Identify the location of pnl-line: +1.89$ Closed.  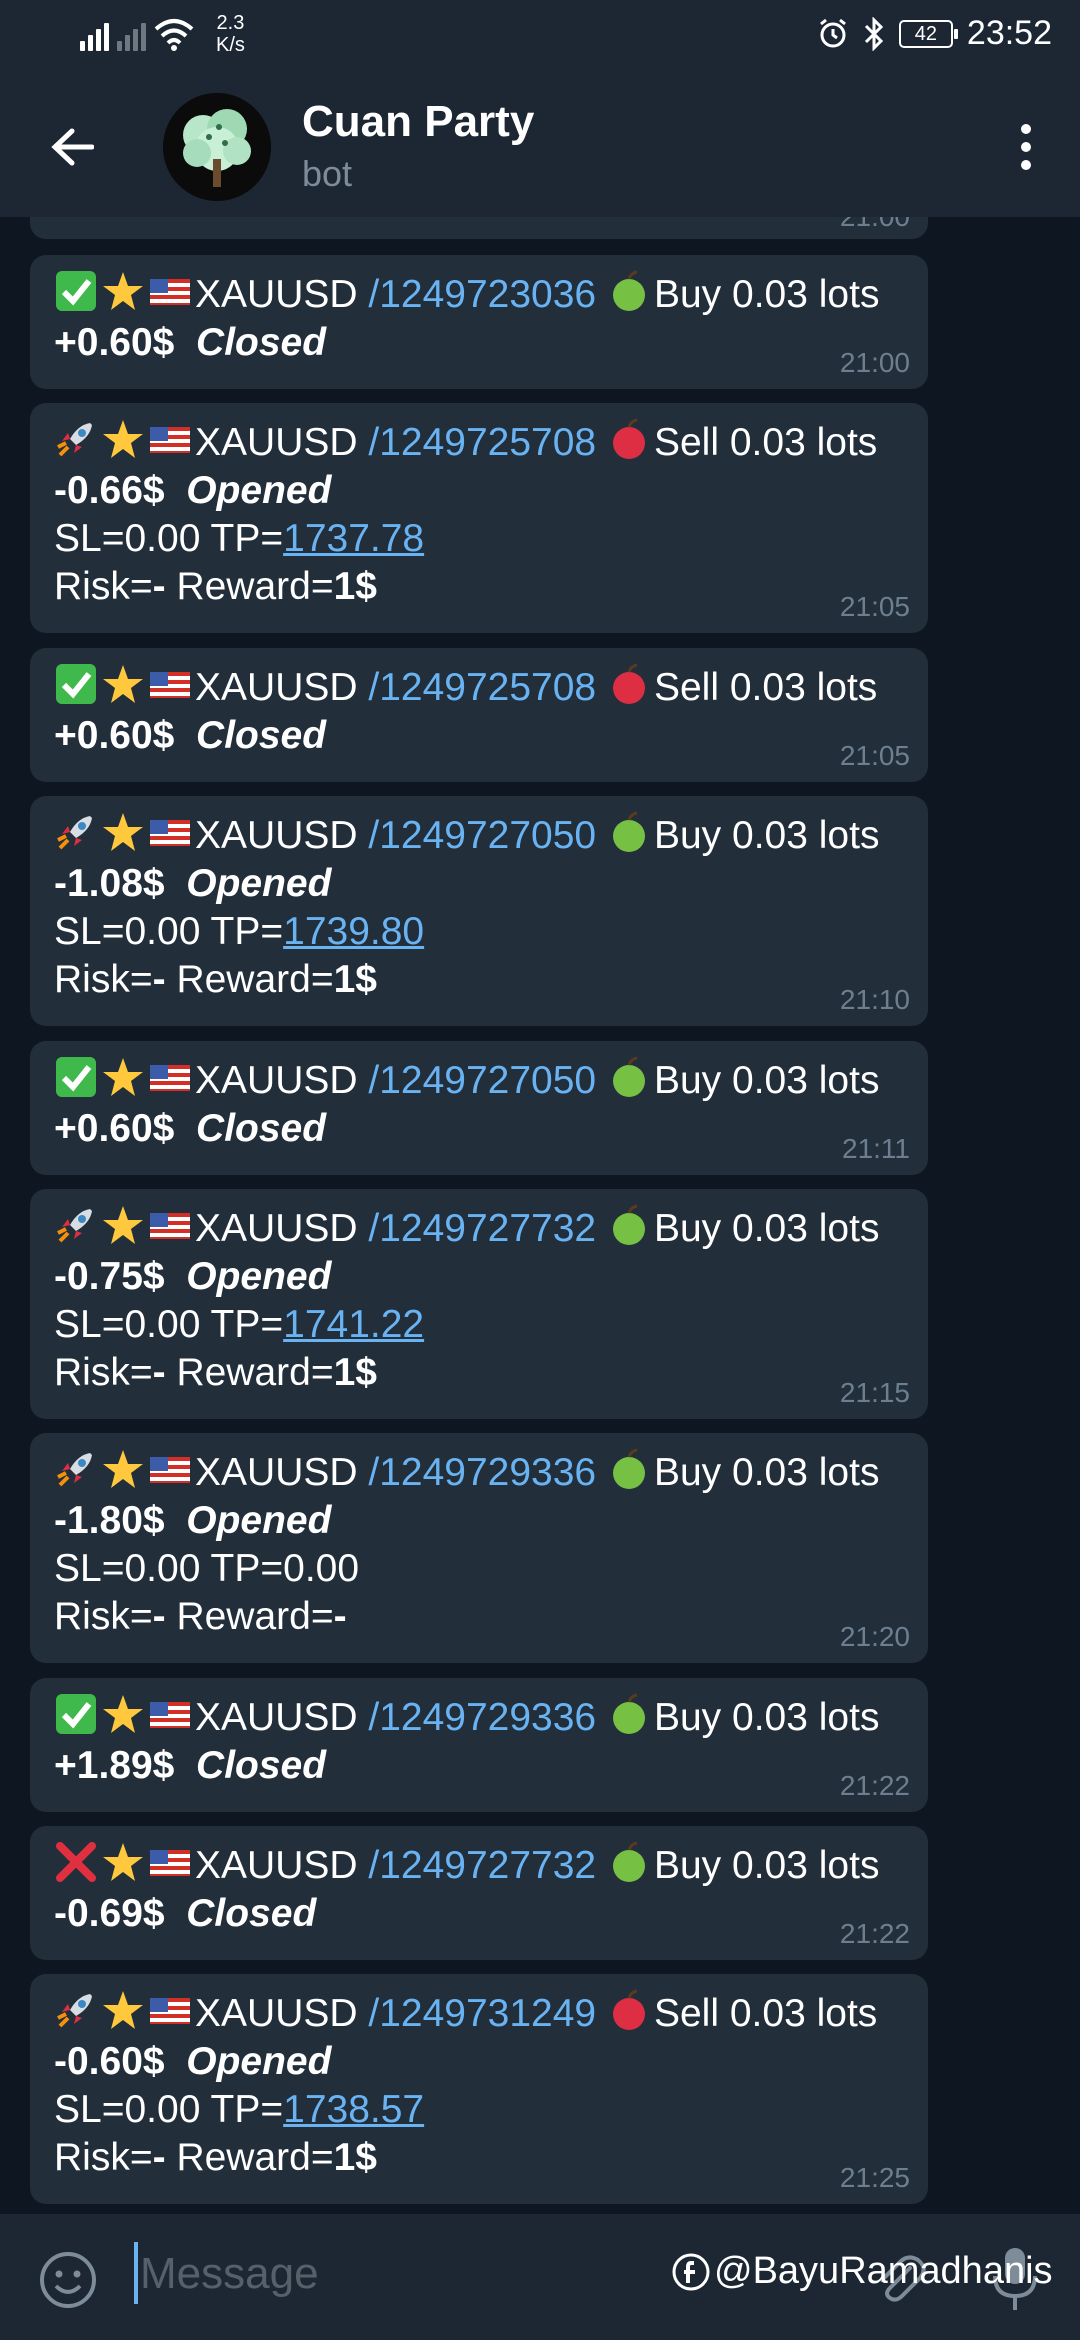
(479, 1766).